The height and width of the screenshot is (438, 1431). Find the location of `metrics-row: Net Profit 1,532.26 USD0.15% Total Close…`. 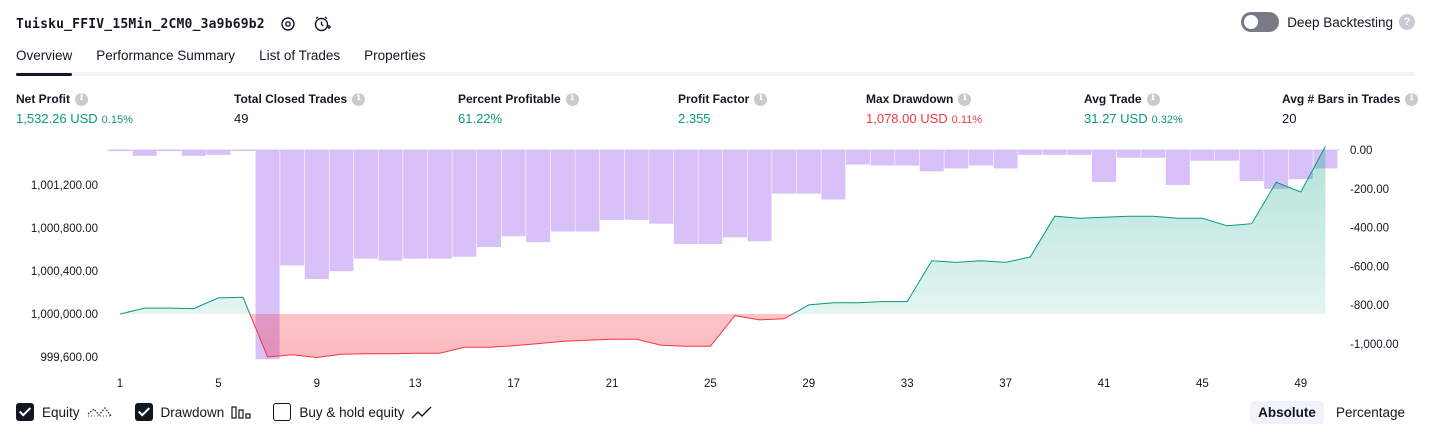

metrics-row: Net Profit 1,532.26 USD0.15% Total Close… is located at coordinates (717, 112).